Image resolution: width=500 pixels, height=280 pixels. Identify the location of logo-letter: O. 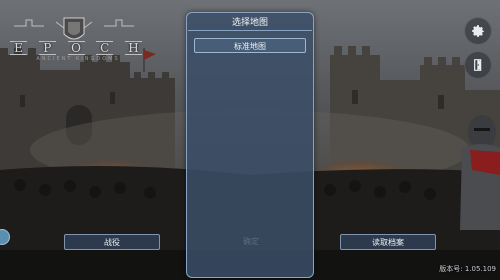
(76, 48).